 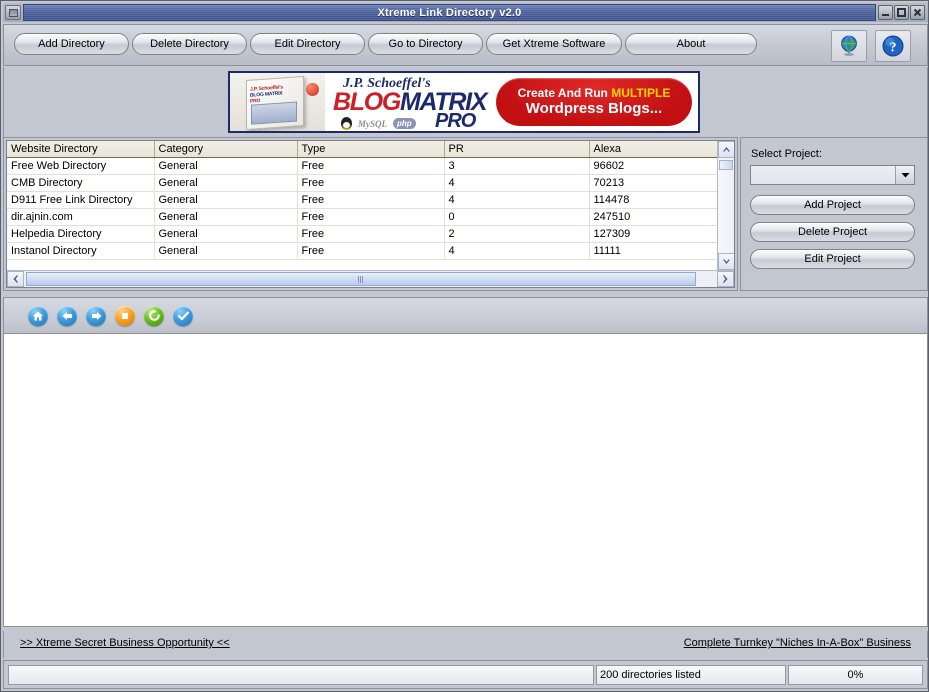 I want to click on scroll-thumb-grip, so click(x=361, y=279).